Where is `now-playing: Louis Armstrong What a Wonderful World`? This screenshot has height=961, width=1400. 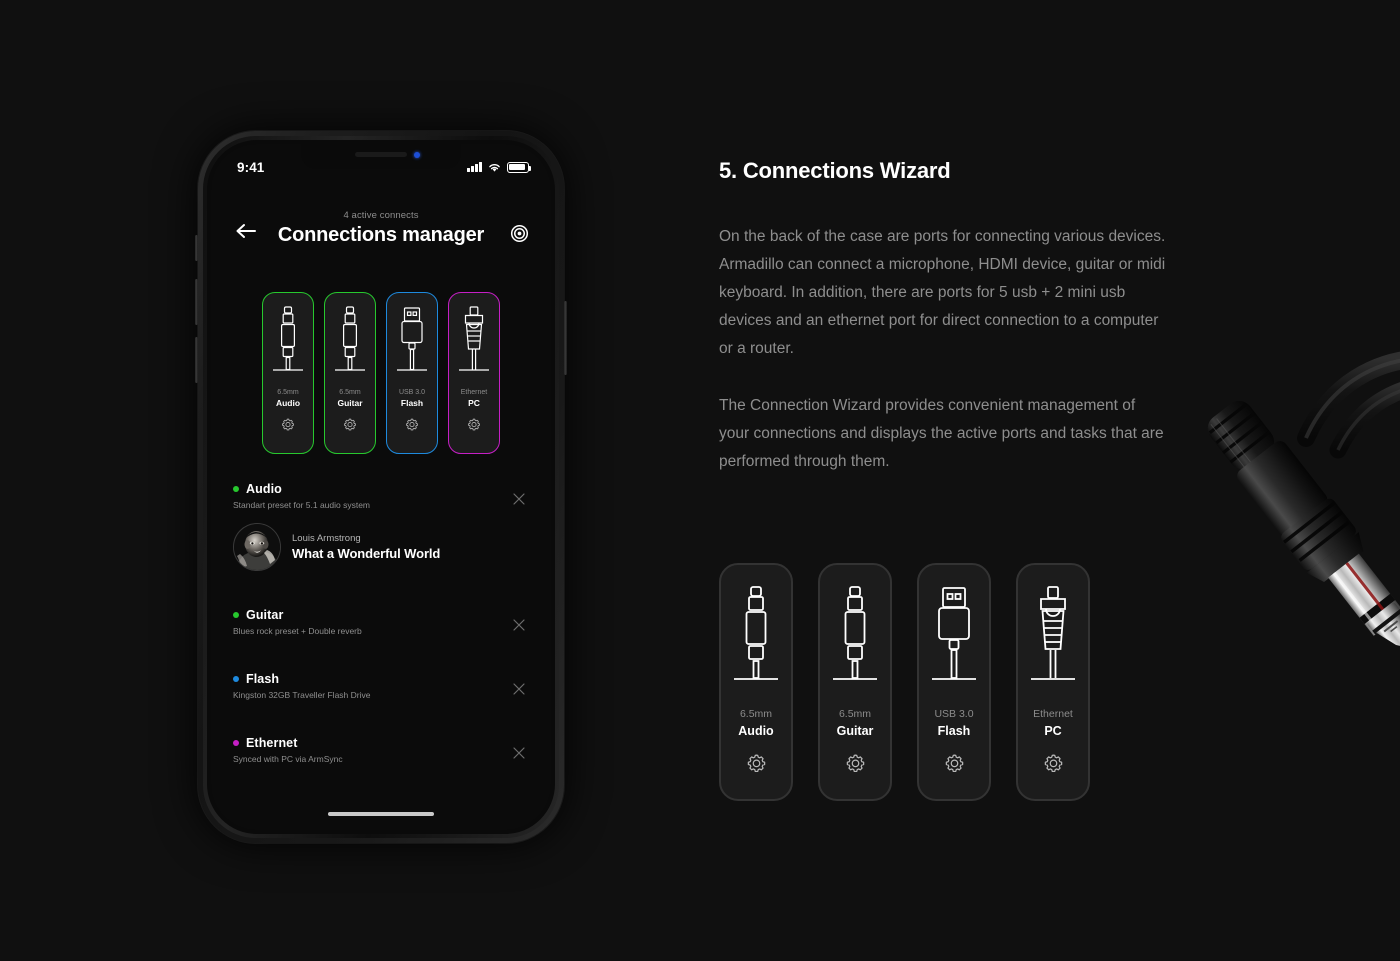
now-playing: Louis Armstrong What a Wonderful World is located at coordinates (381, 547).